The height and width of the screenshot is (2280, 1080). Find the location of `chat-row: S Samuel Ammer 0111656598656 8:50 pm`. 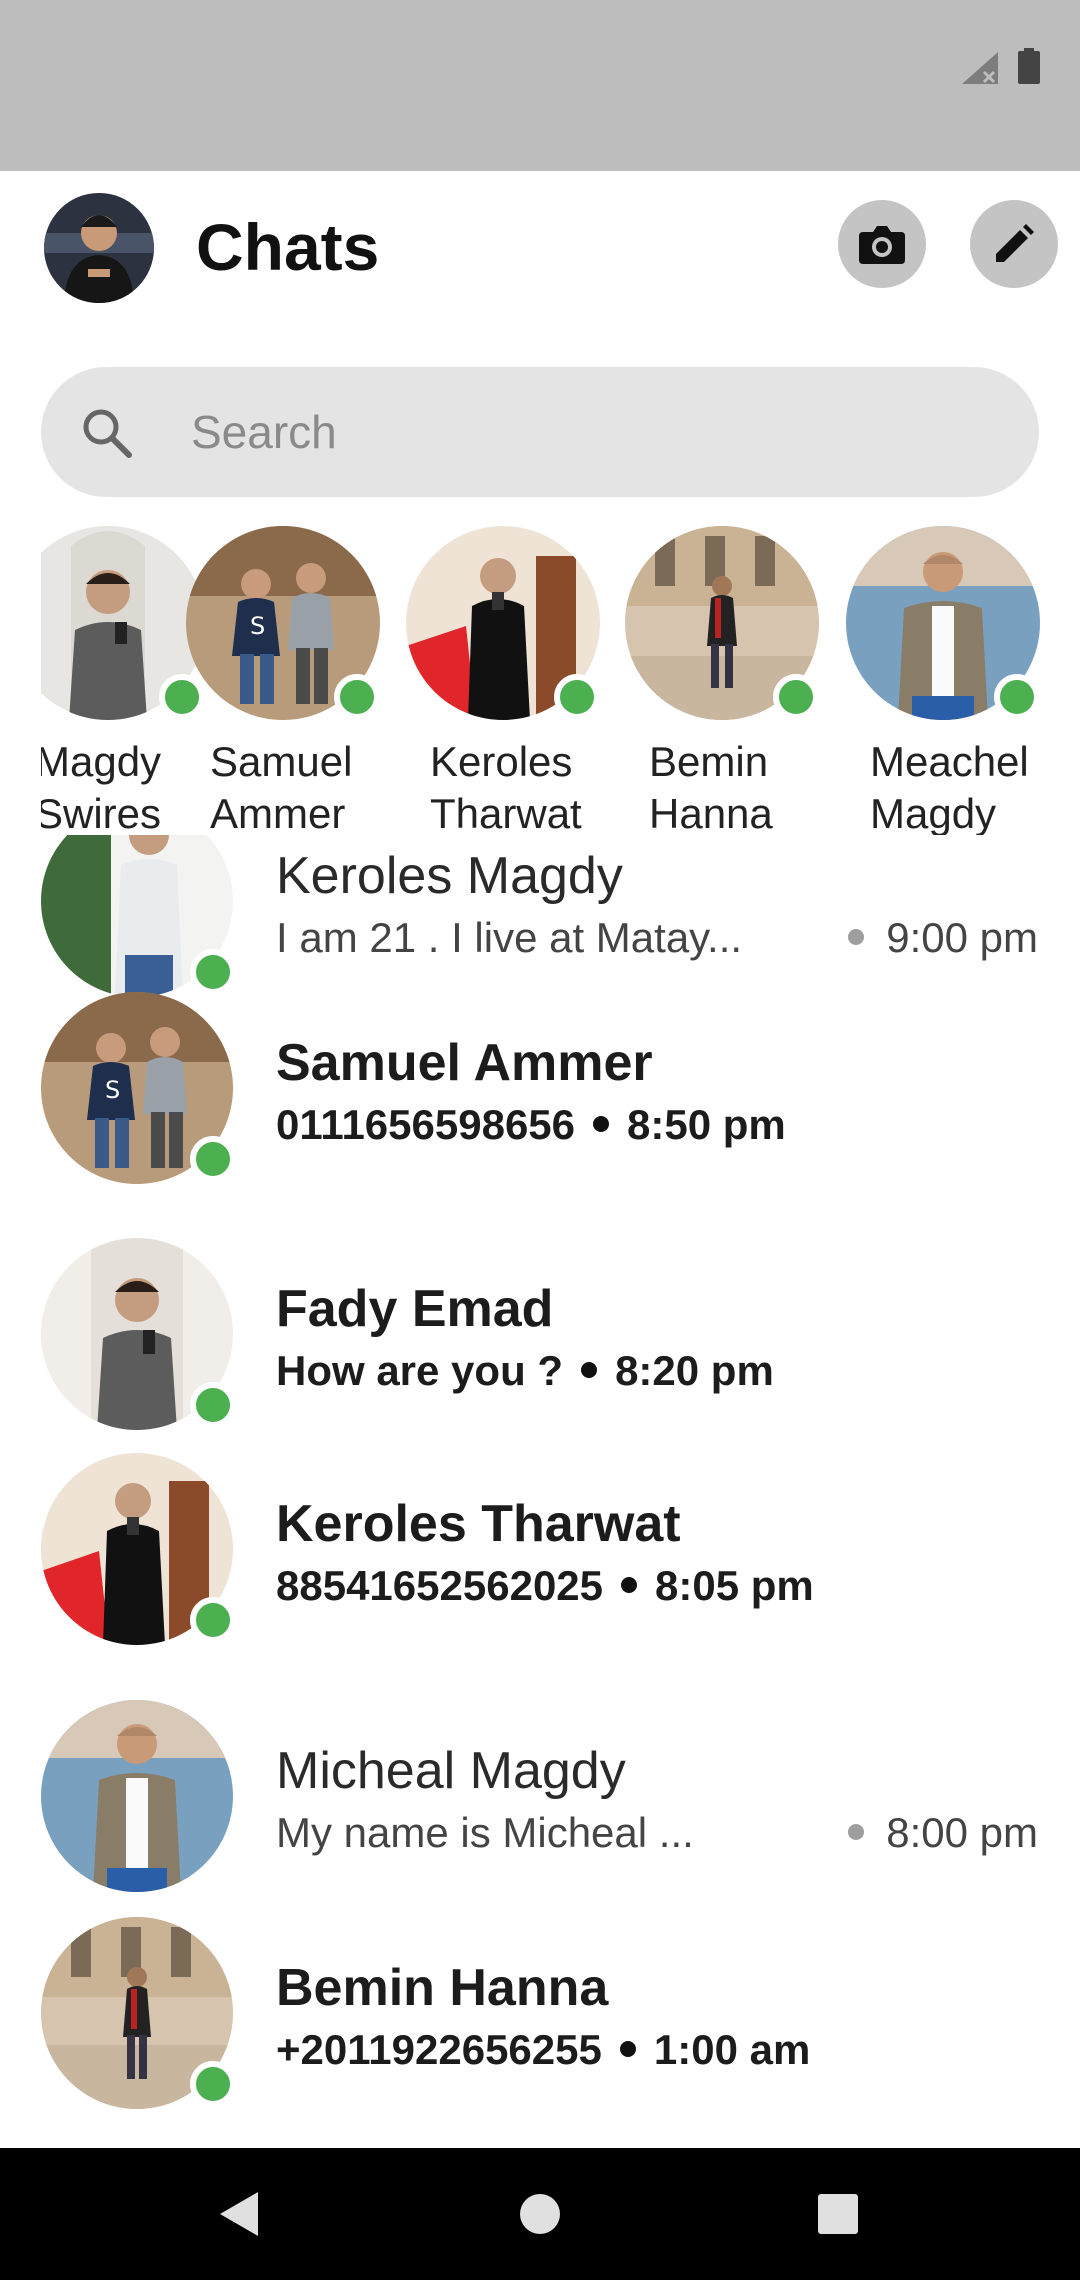

chat-row: S Samuel Ammer 0111656598656 8:50 pm is located at coordinates (540, 1092).